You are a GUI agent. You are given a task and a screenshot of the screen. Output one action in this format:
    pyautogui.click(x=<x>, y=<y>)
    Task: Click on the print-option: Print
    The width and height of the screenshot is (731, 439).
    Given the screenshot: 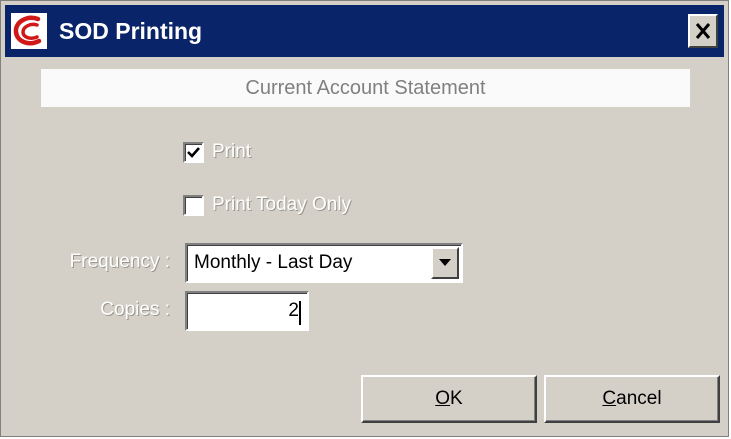 What is the action you would take?
    pyautogui.click(x=217, y=152)
    